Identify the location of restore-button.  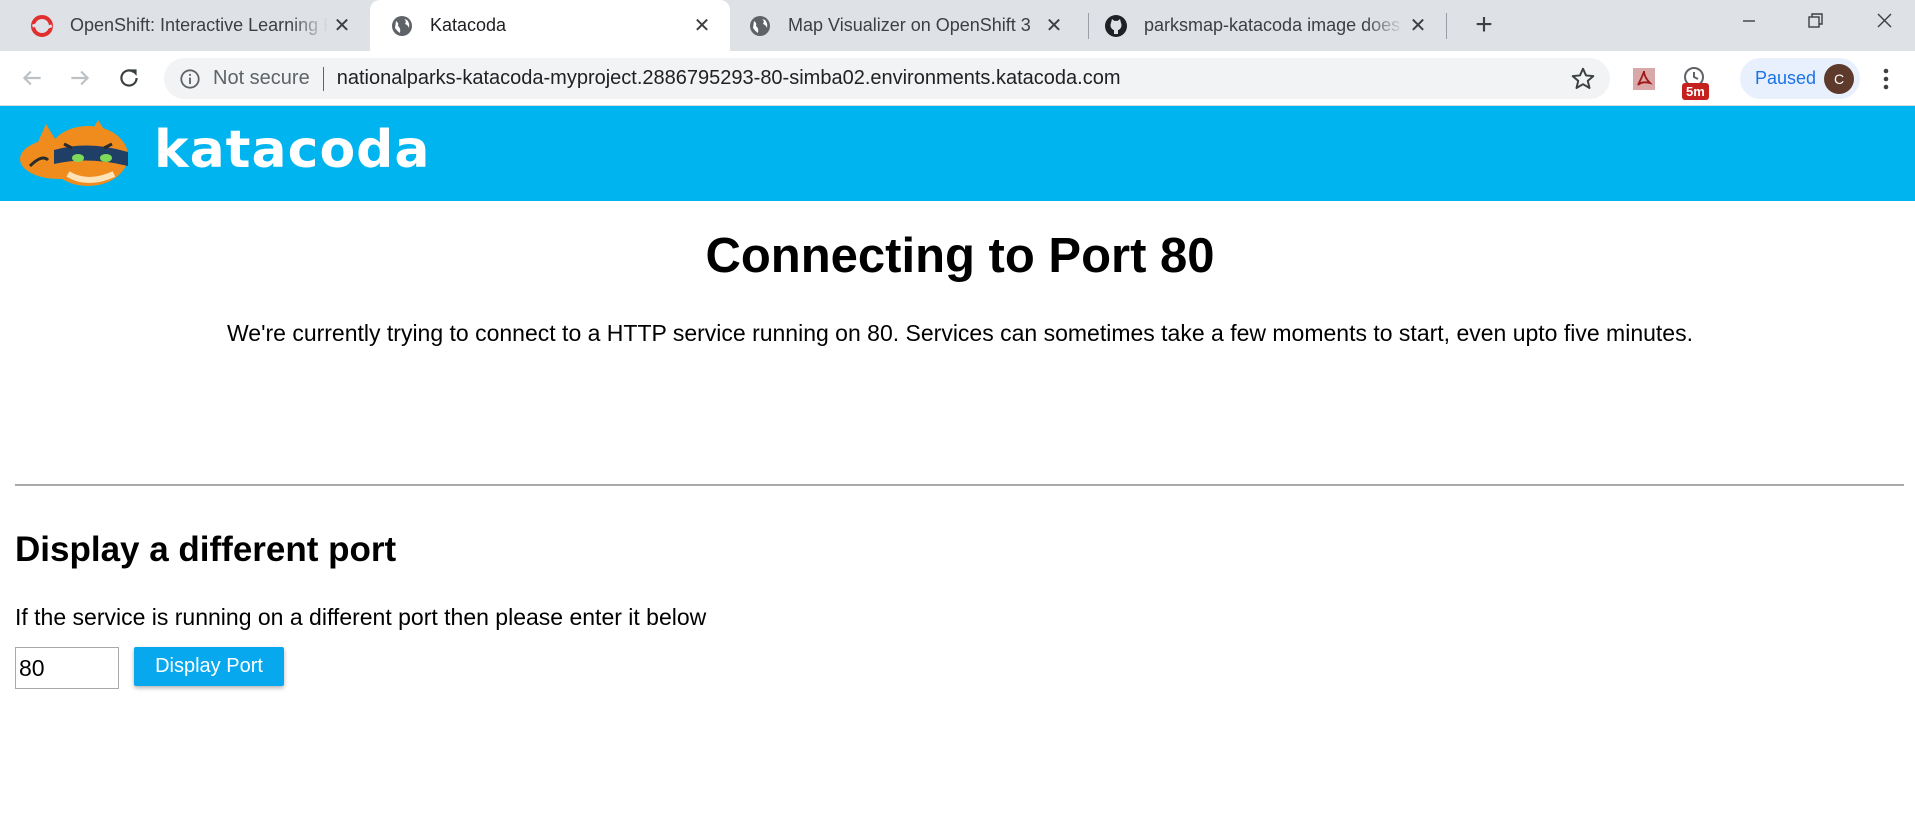
(1815, 21).